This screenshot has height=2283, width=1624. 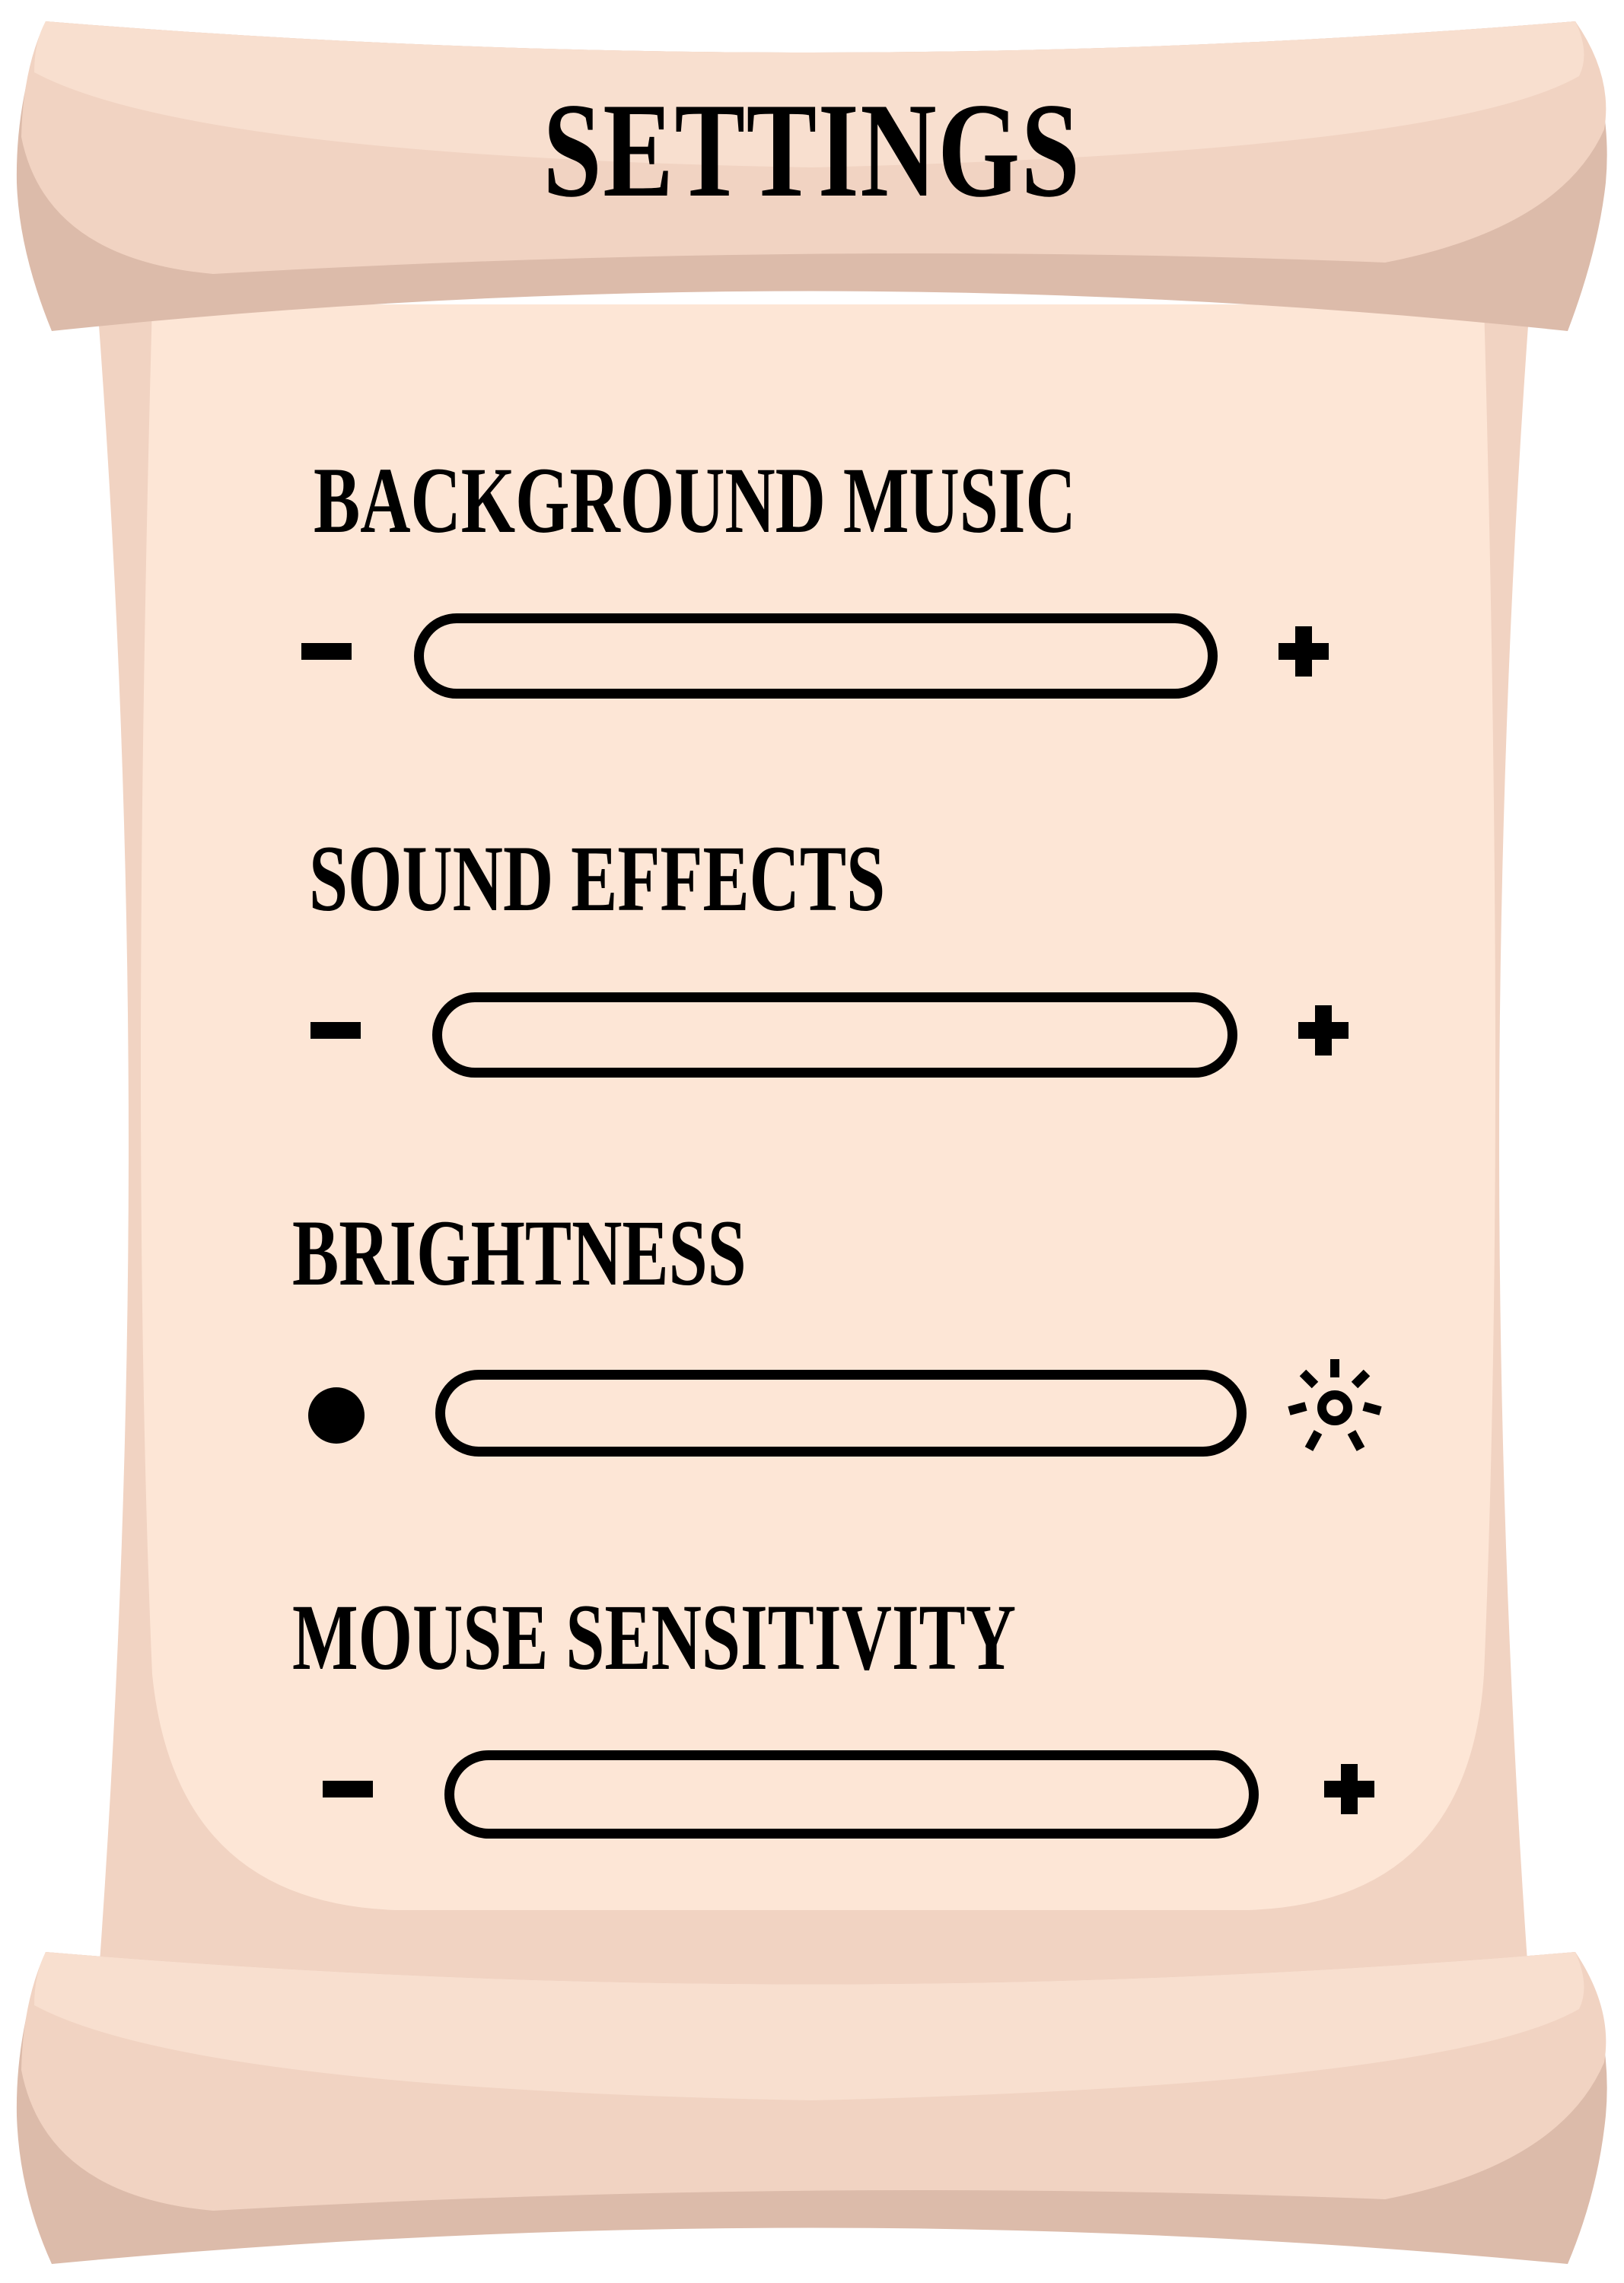 What do you see at coordinates (519, 1253) in the screenshot?
I see `setting-label: BRIGHTNESS` at bounding box center [519, 1253].